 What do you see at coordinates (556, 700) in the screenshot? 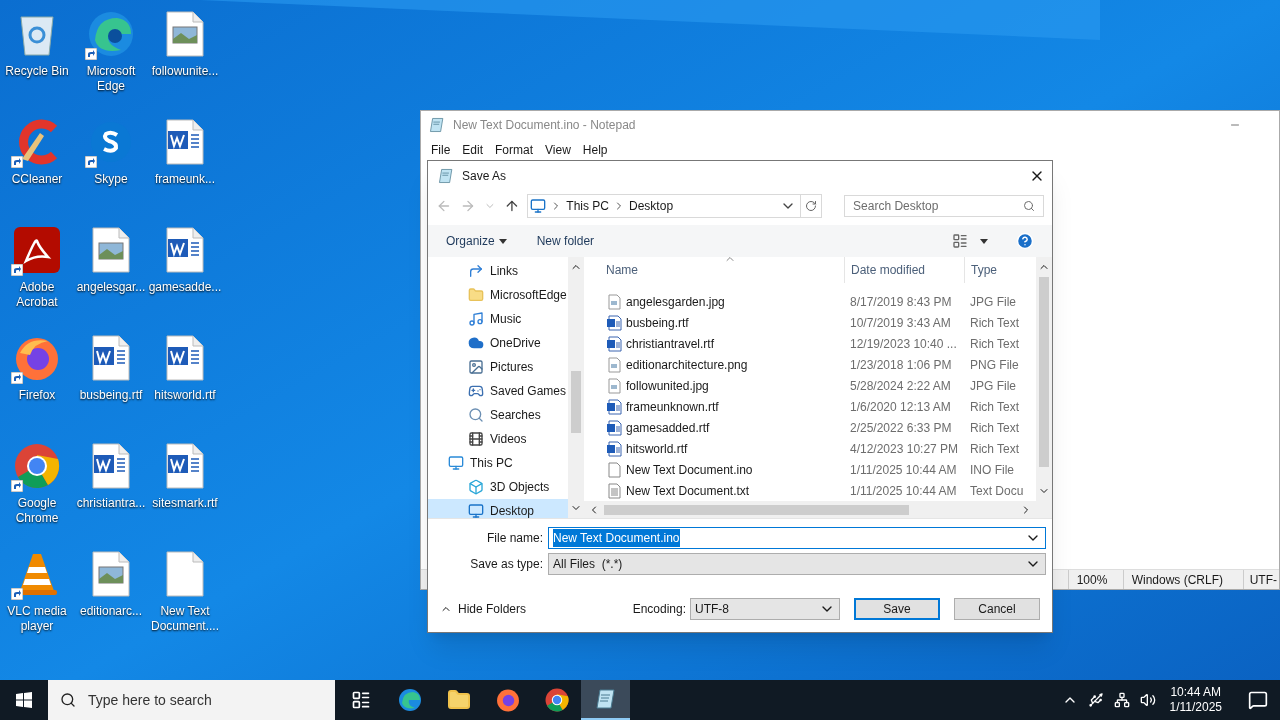
I see `chrome-logo-icon` at bounding box center [556, 700].